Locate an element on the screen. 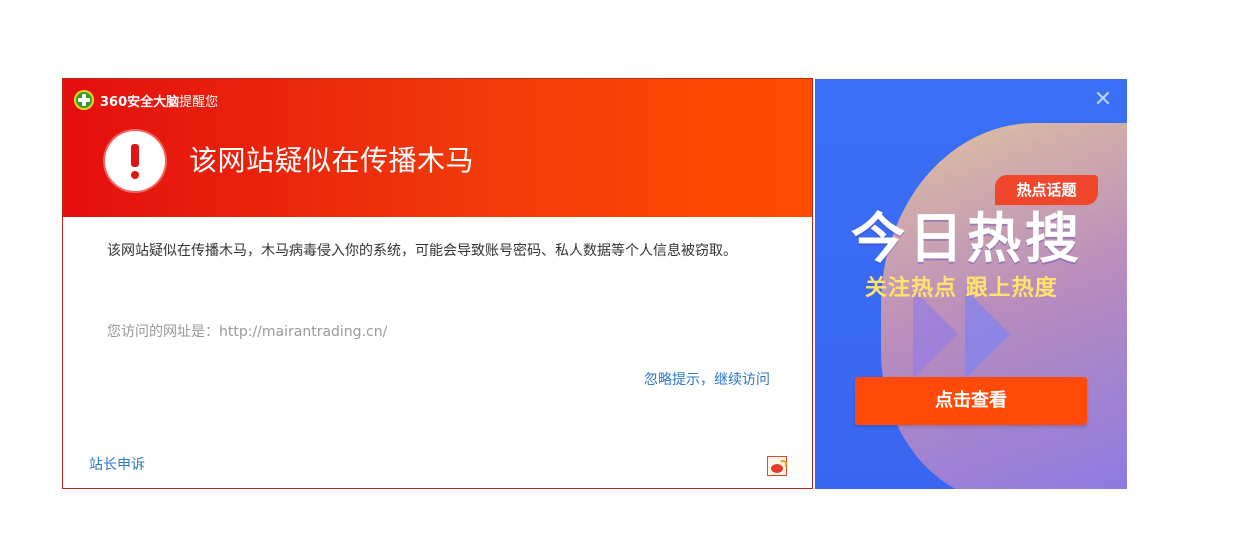 The height and width of the screenshot is (550, 1235). close-icon: ✕ is located at coordinates (1103, 100).